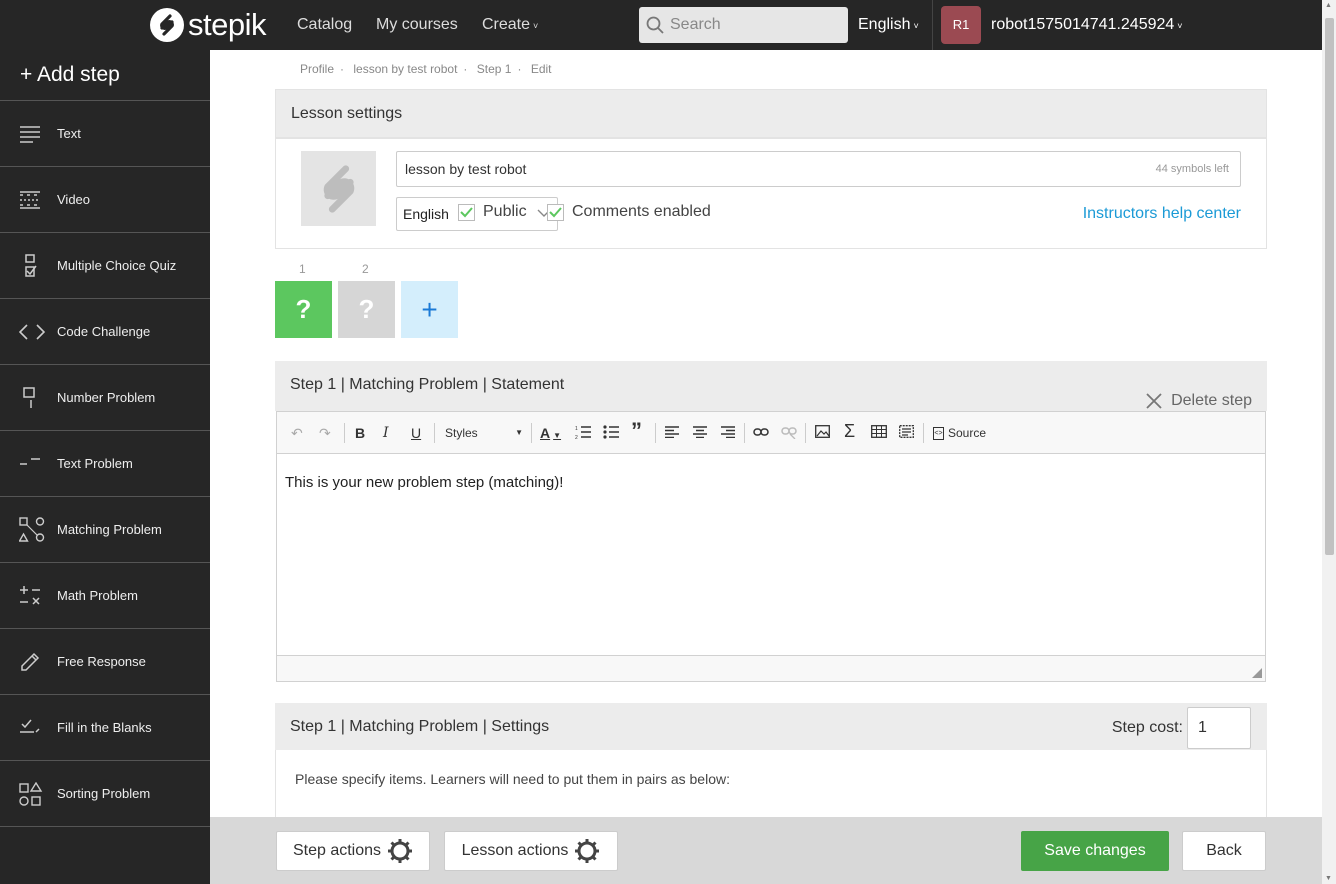 The width and height of the screenshot is (1336, 884). What do you see at coordinates (494, 69) in the screenshot?
I see `breadcrumb-step: Step 1` at bounding box center [494, 69].